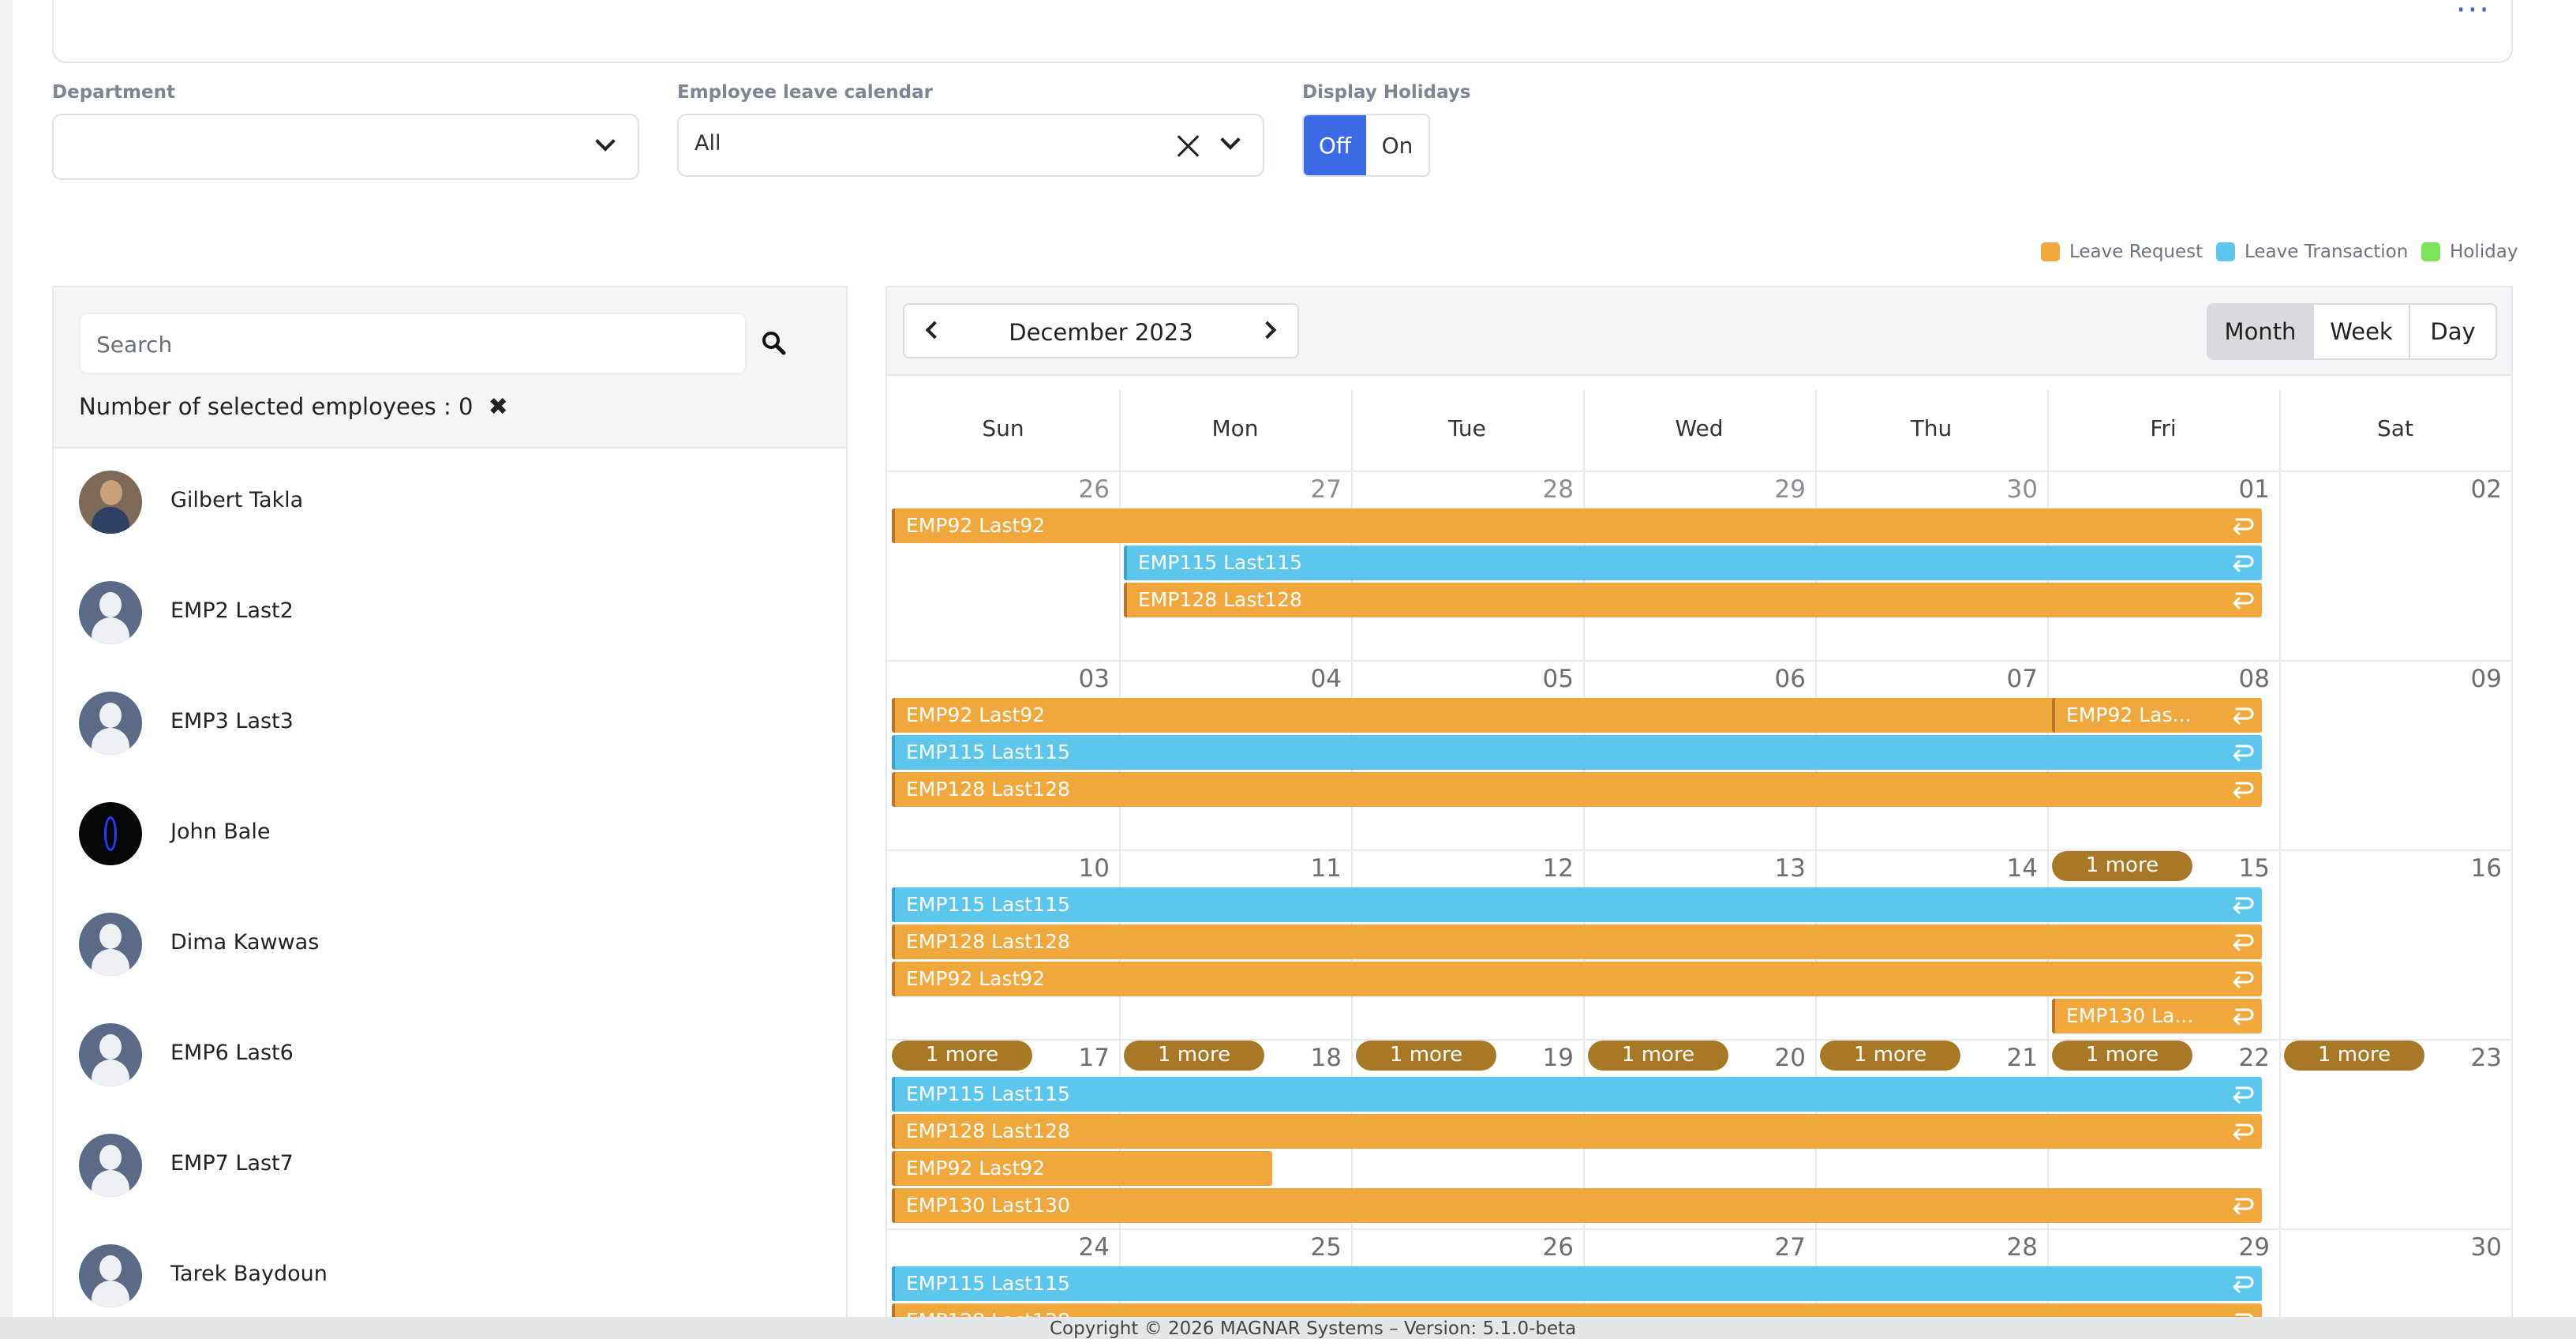 The width and height of the screenshot is (2576, 1339). I want to click on employee-list-item: EMP3 Last3, so click(450, 724).